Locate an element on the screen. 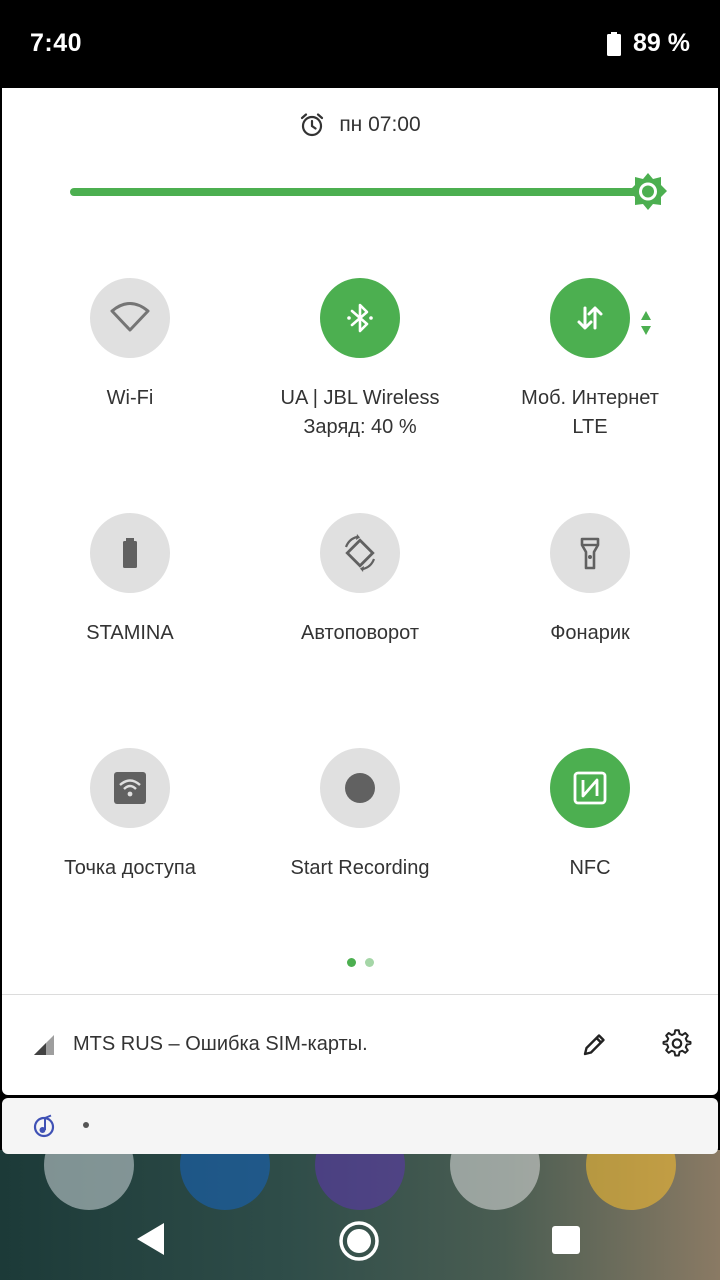 The width and height of the screenshot is (720, 1280). tile-flashlight: Фонарик is located at coordinates (590, 580).